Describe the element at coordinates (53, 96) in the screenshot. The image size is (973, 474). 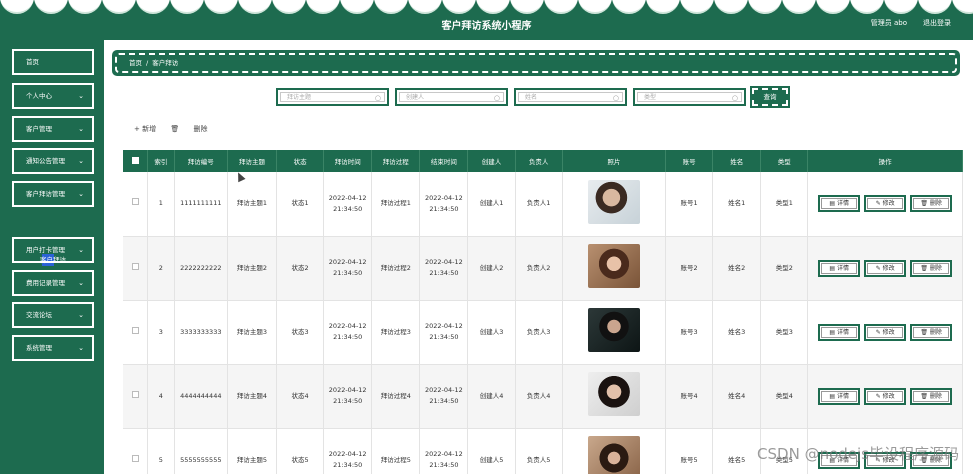
I see `sidebar-item-1: 个人中心 ⌄` at that location.